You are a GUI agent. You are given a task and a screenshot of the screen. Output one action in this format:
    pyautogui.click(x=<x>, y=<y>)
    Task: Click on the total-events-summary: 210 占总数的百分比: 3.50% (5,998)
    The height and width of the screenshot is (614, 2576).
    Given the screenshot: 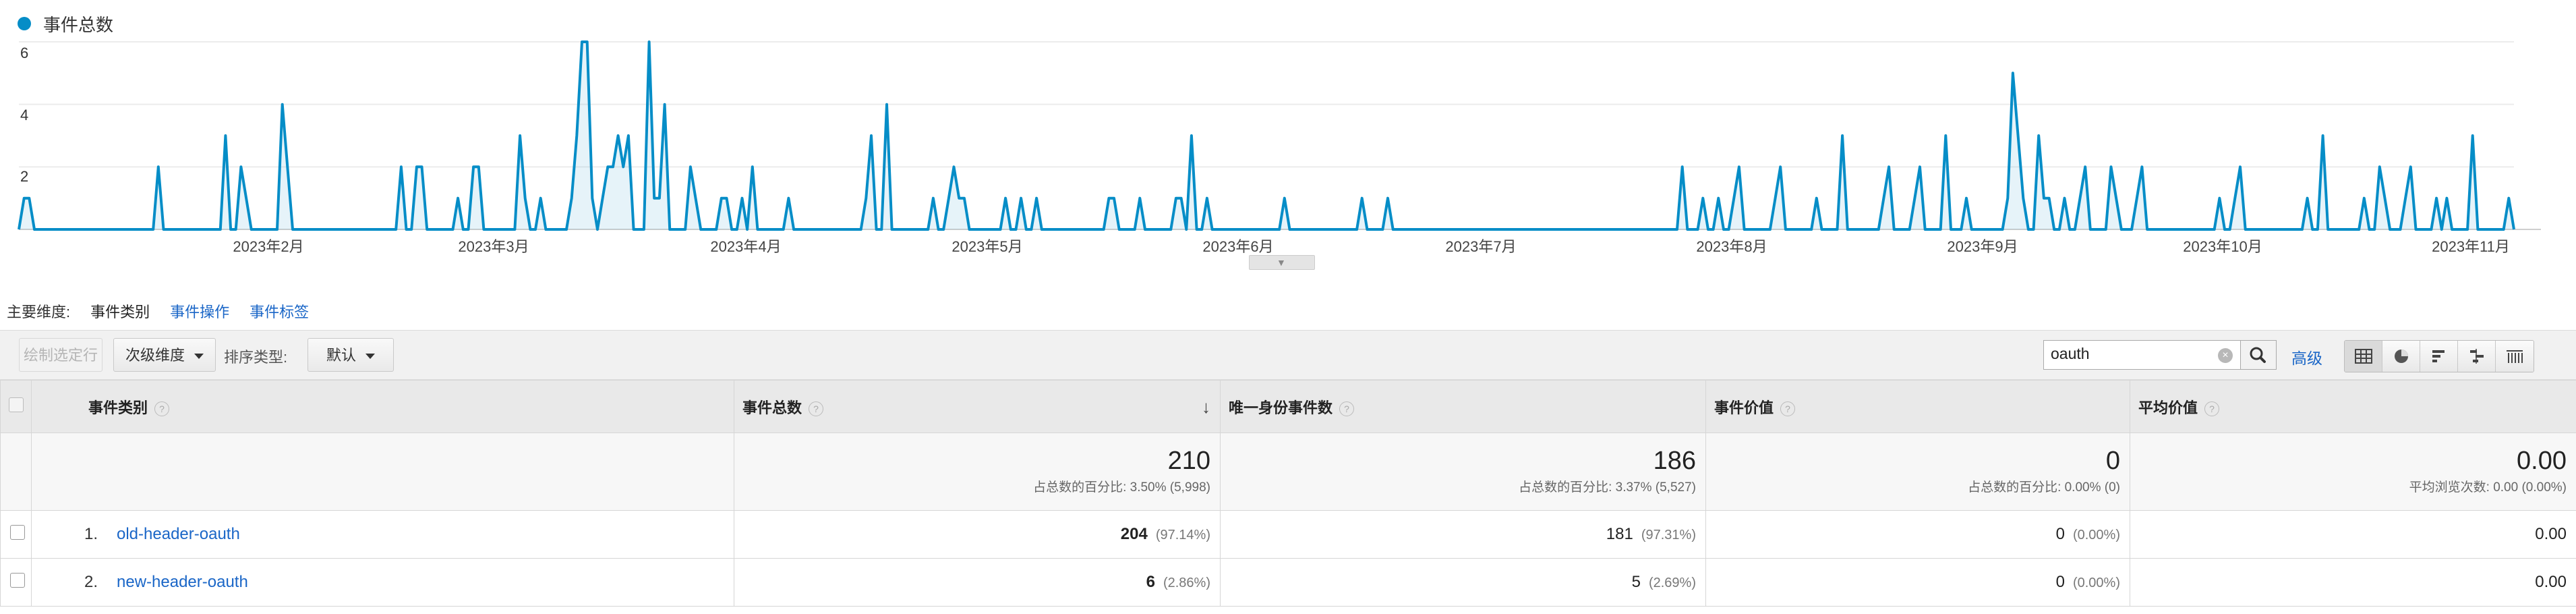 What is the action you would take?
    pyautogui.click(x=978, y=471)
    